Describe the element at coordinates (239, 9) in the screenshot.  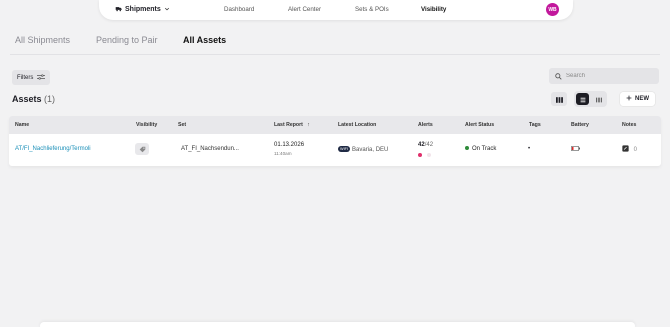
I see `nav-link-dashboard: Dashboard` at that location.